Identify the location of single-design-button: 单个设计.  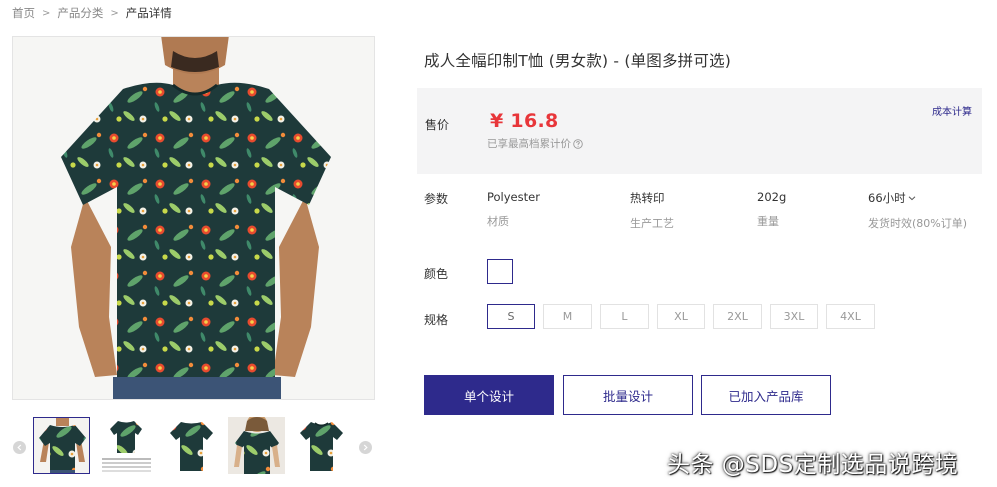
(489, 395).